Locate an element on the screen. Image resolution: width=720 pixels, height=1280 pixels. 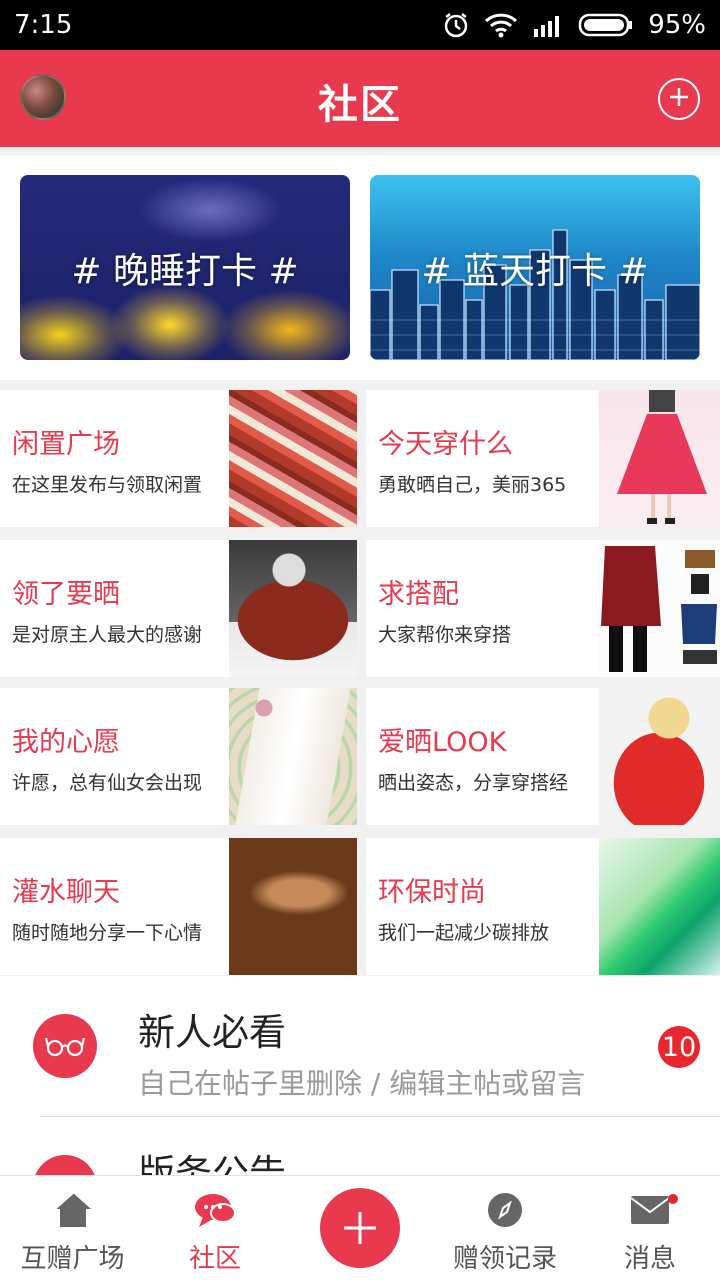
compass-icon is located at coordinates (505, 1210).